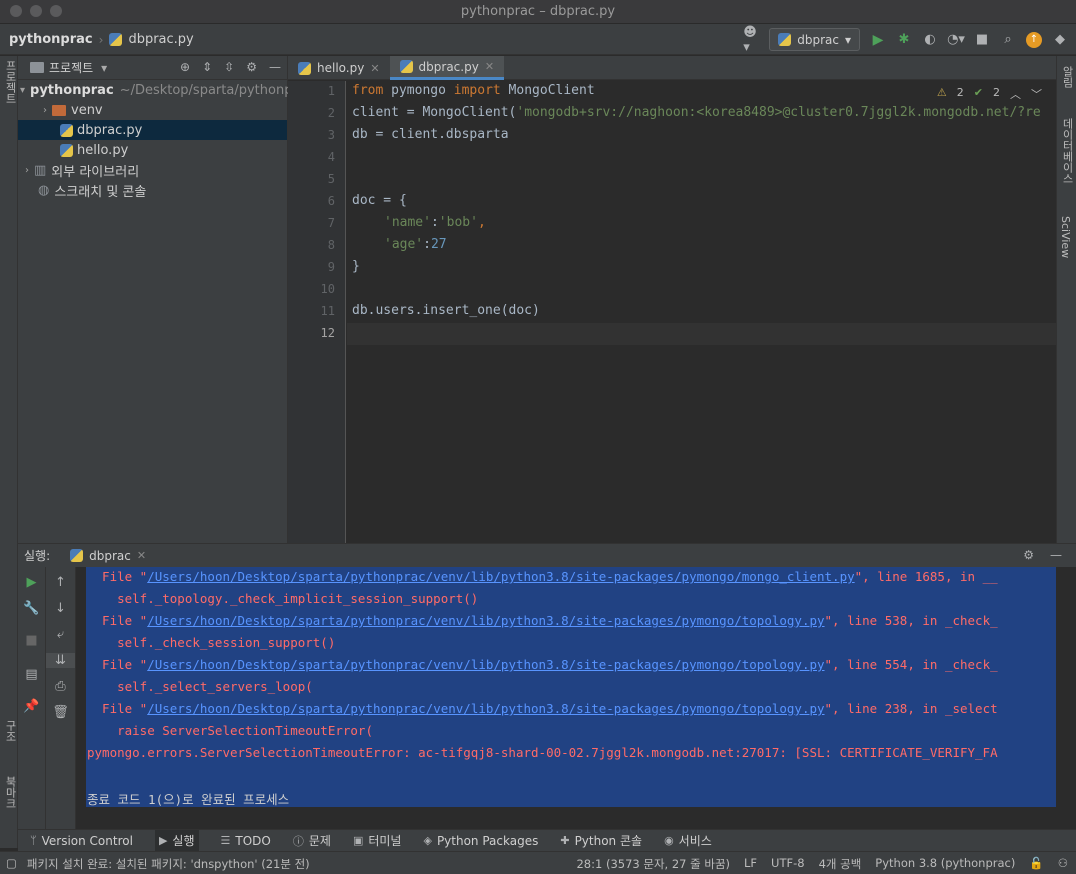 The width and height of the screenshot is (1076, 874). What do you see at coordinates (481, 222) in the screenshot?
I see `code-text: ,` at bounding box center [481, 222].